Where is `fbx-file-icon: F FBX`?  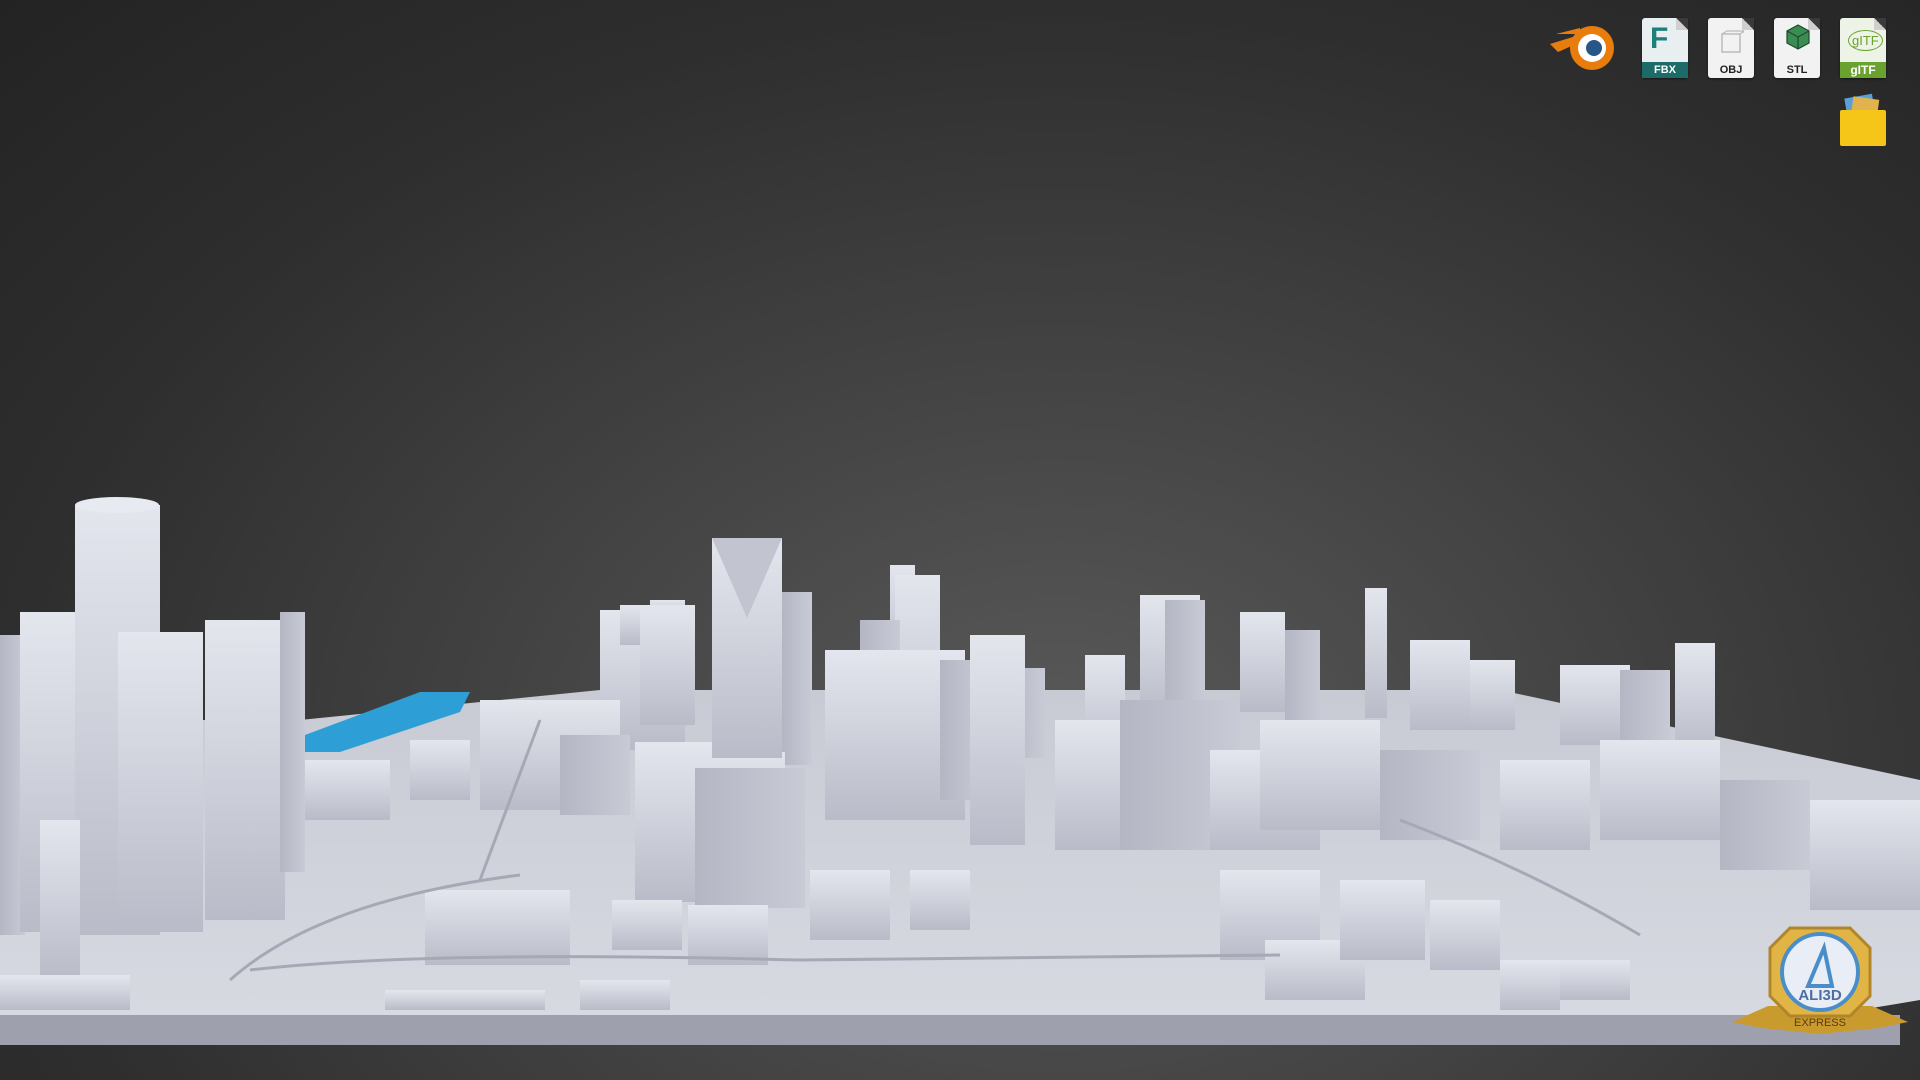
fbx-file-icon: F FBX is located at coordinates (1665, 47).